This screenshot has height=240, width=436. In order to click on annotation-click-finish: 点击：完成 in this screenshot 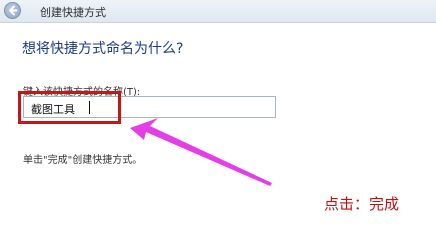, I will do `click(362, 204)`.